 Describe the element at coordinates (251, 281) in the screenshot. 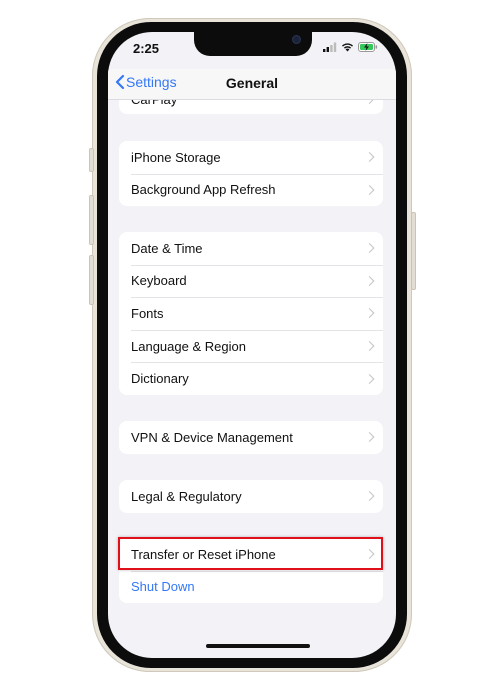

I see `settings-row-keyboard: Keyboard` at that location.